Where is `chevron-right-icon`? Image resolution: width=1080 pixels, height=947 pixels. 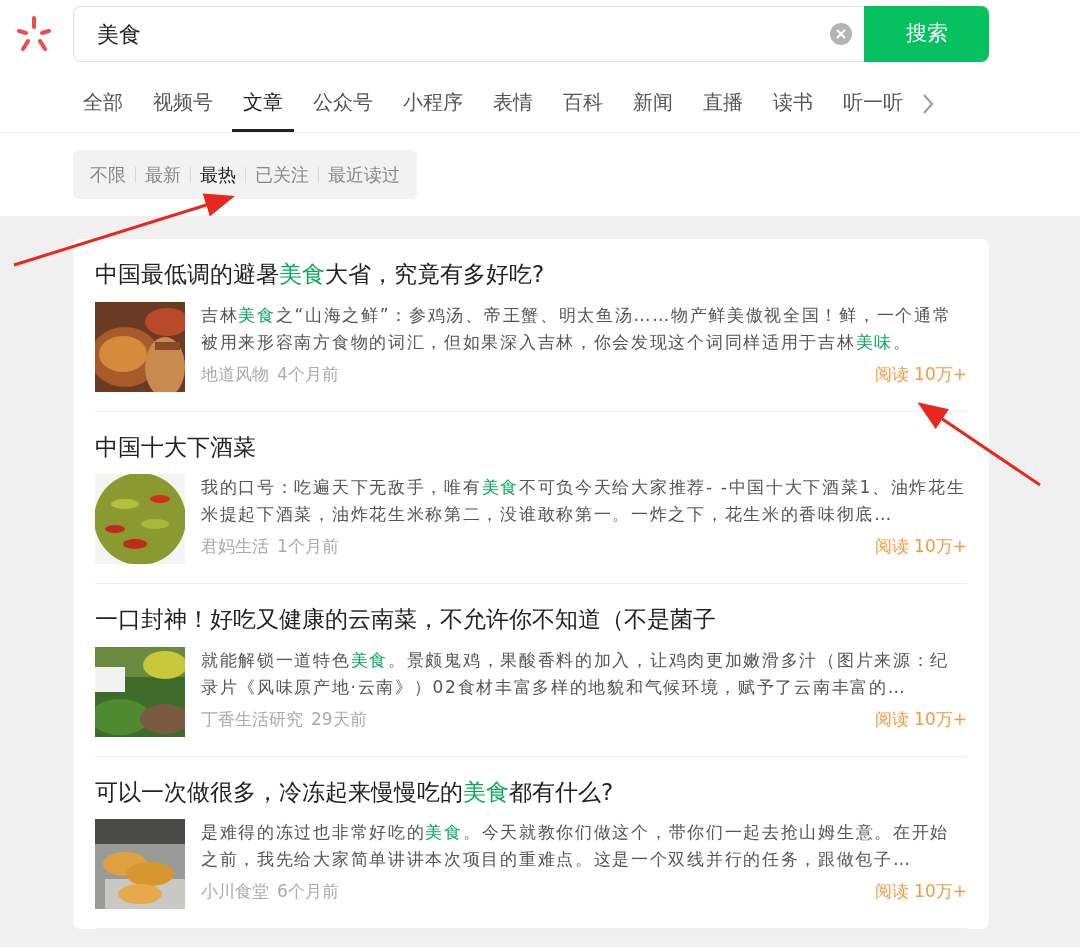
chevron-right-icon is located at coordinates (928, 104).